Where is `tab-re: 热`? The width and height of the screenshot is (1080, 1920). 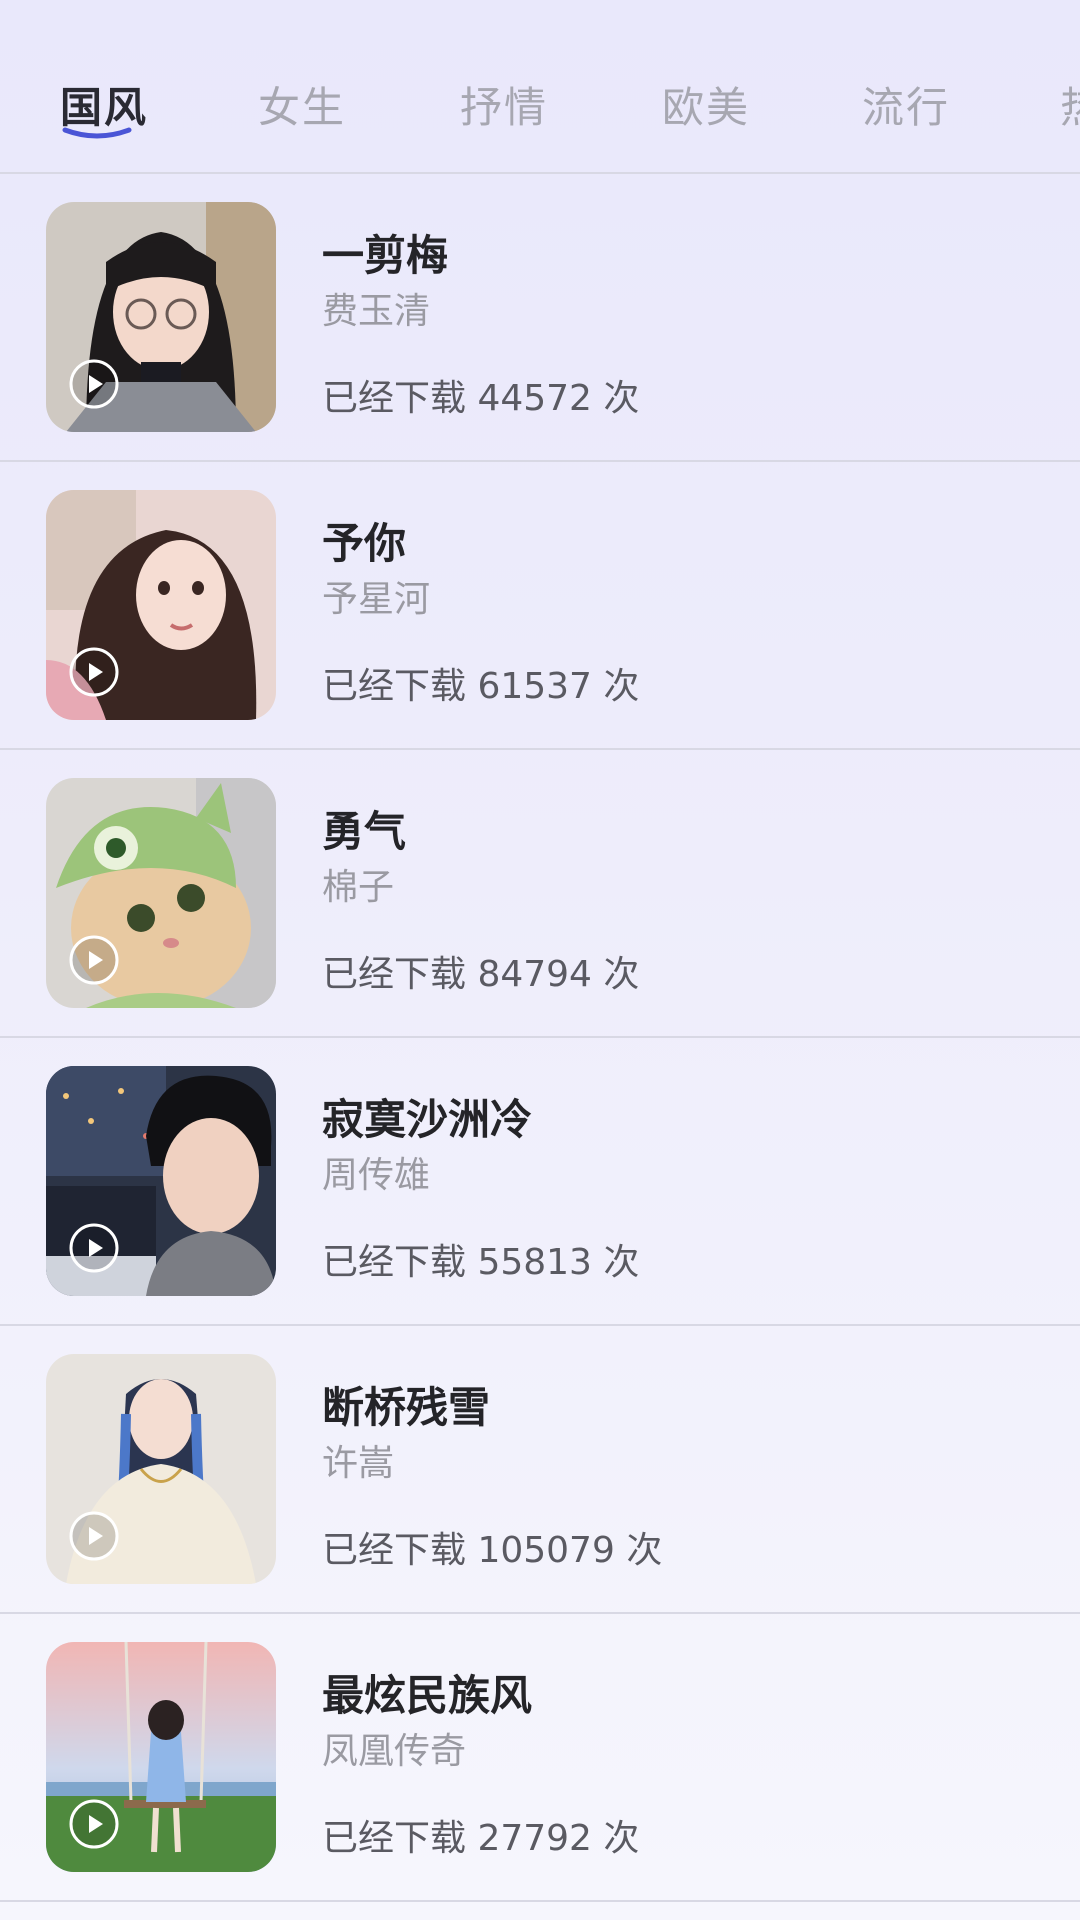
tab-re: 热 is located at coordinates (1070, 104).